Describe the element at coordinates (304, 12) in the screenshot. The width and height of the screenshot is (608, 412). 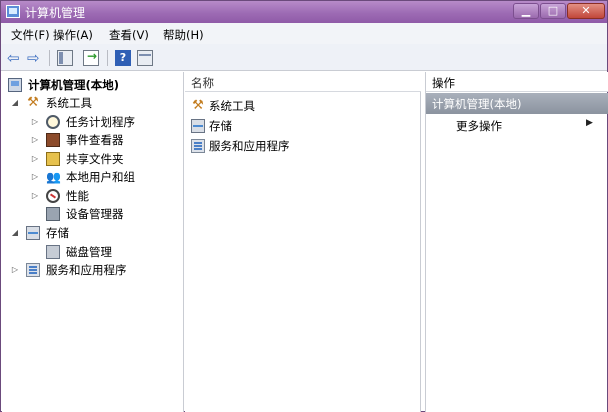
I see `title-bar: 计算机管理 ▁ □ ✕` at that location.